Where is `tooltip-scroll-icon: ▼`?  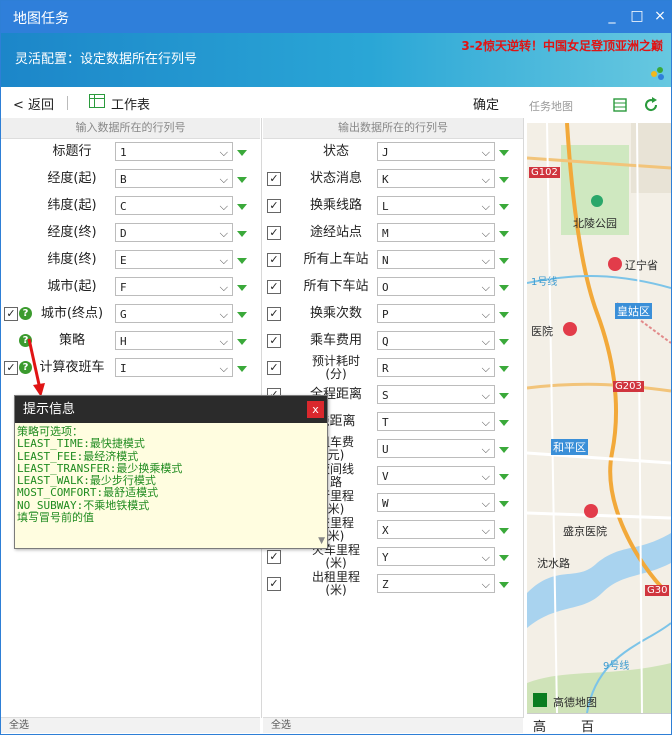 tooltip-scroll-icon: ▼ is located at coordinates (321, 541).